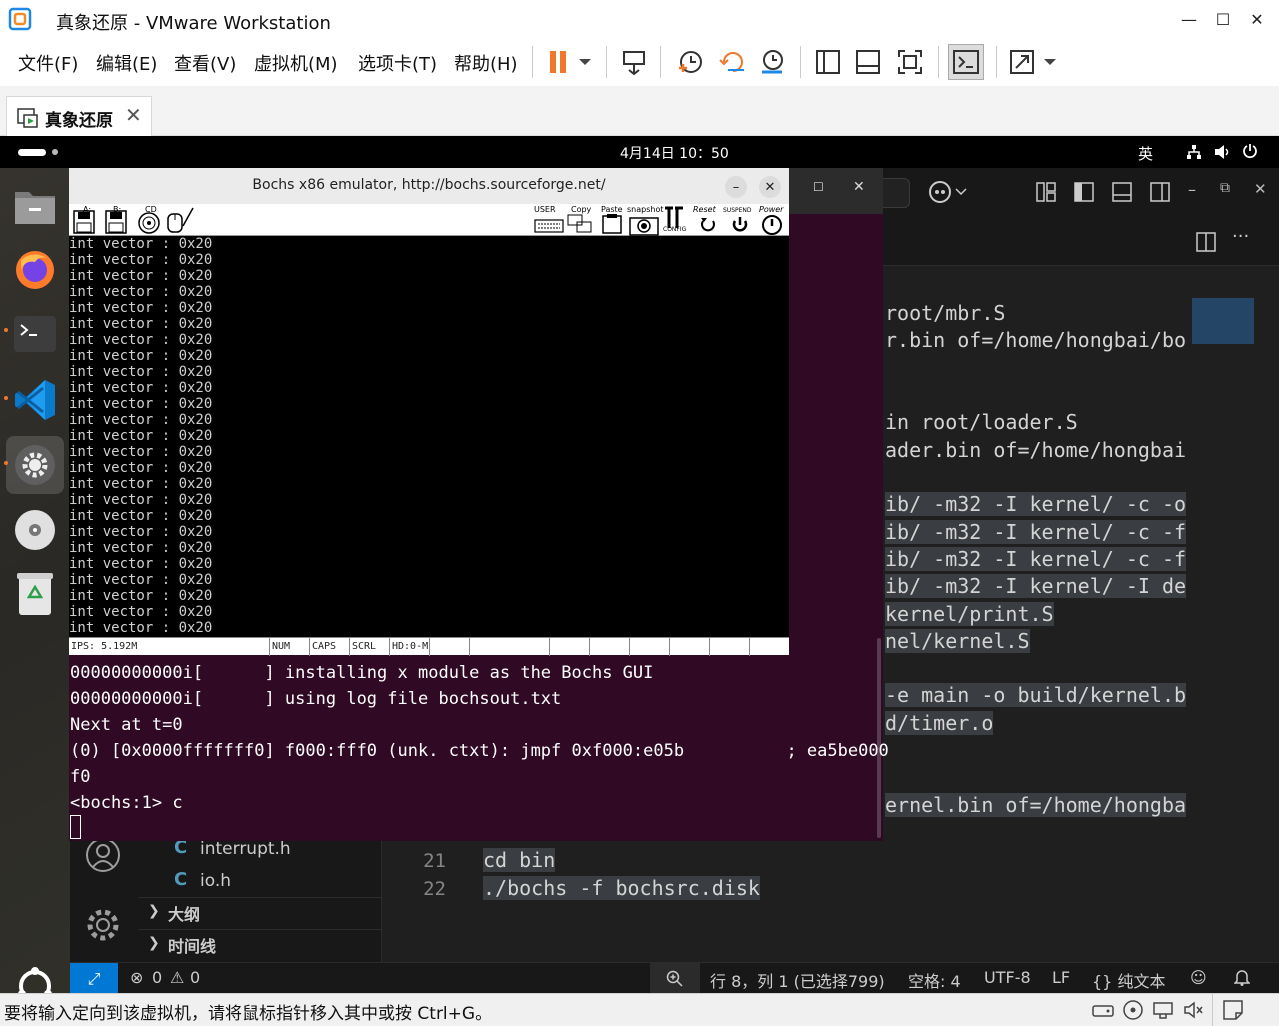 The image size is (1279, 1026). I want to click on terminal-prompt: <bochs:1> c, so click(126, 803).